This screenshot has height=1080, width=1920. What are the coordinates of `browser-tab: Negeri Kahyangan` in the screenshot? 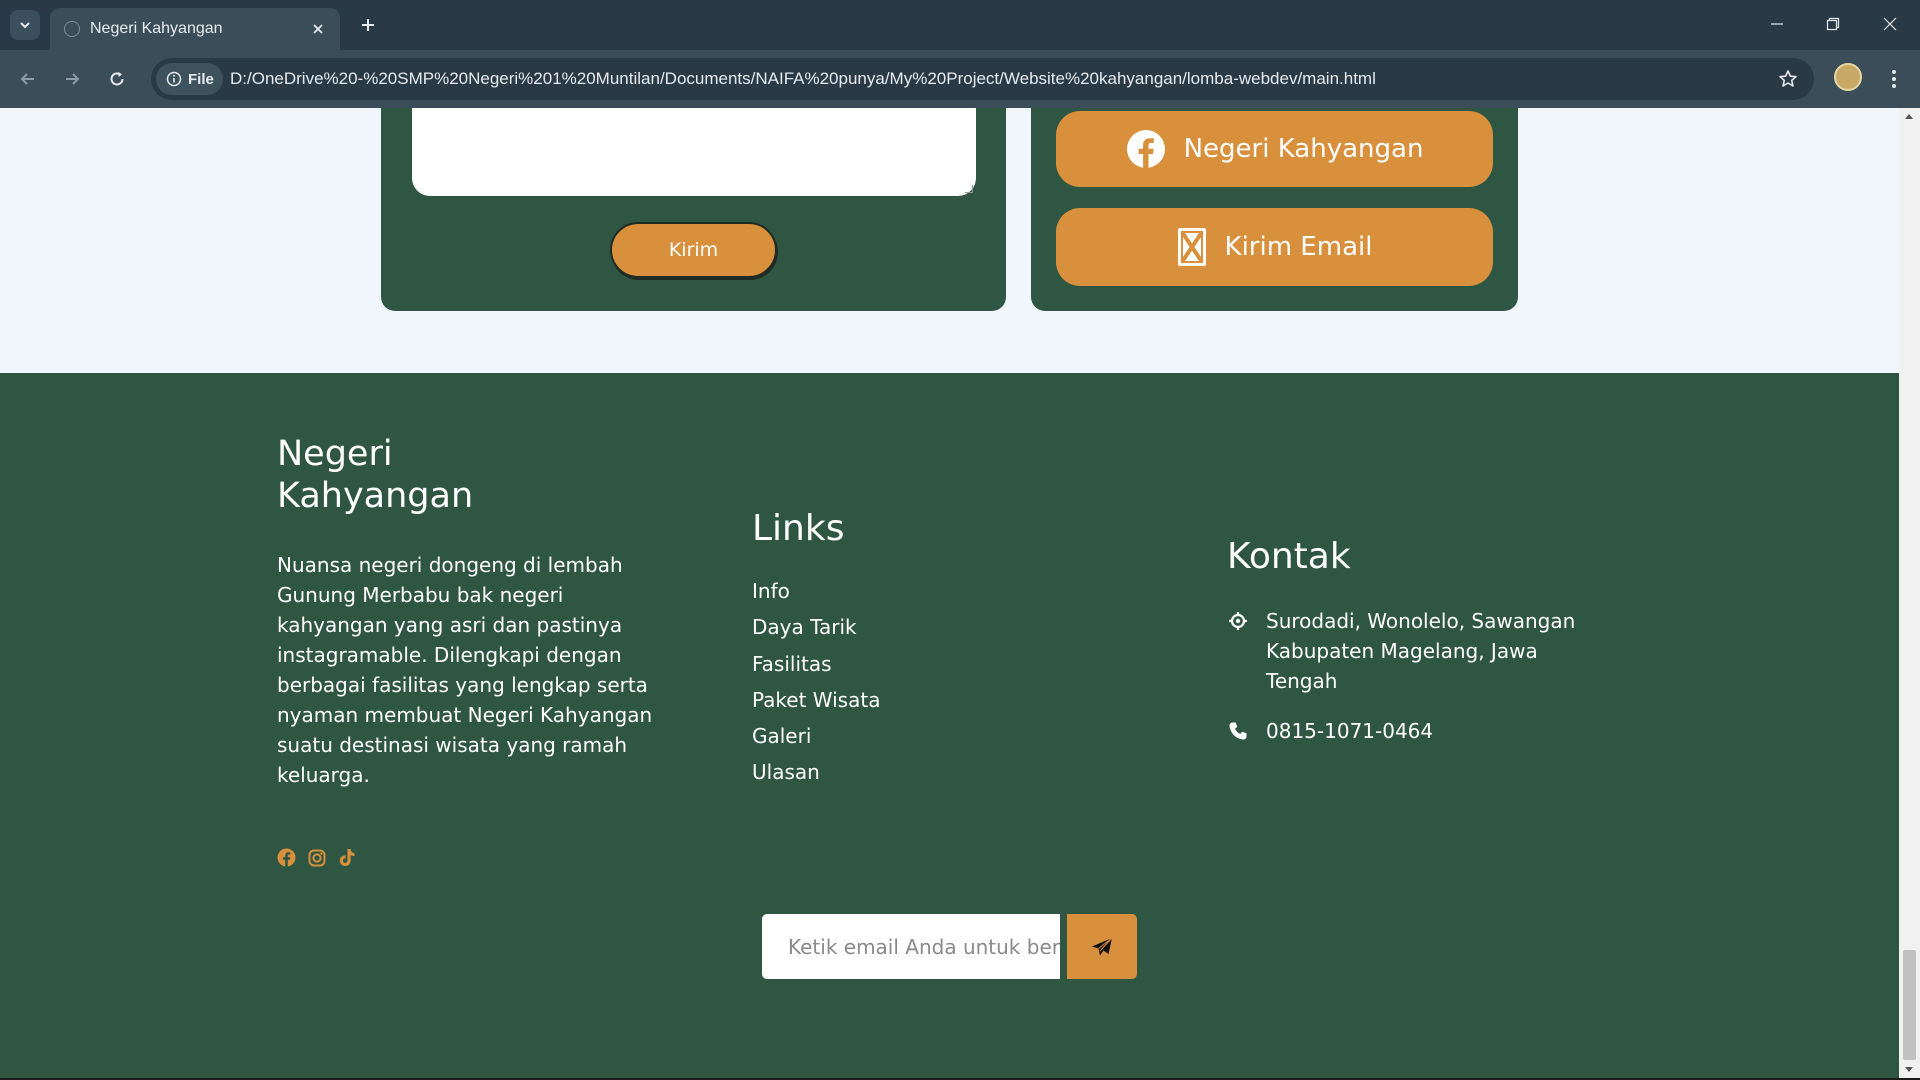 It's located at (195, 29).